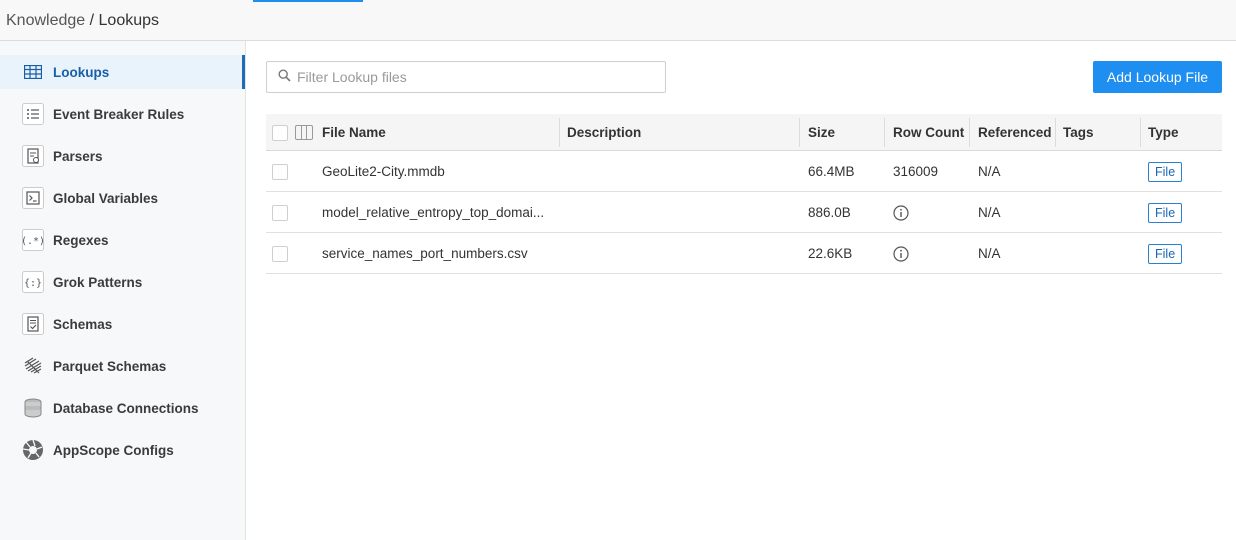  I want to click on grok-braces-icon: {:}, so click(33, 282).